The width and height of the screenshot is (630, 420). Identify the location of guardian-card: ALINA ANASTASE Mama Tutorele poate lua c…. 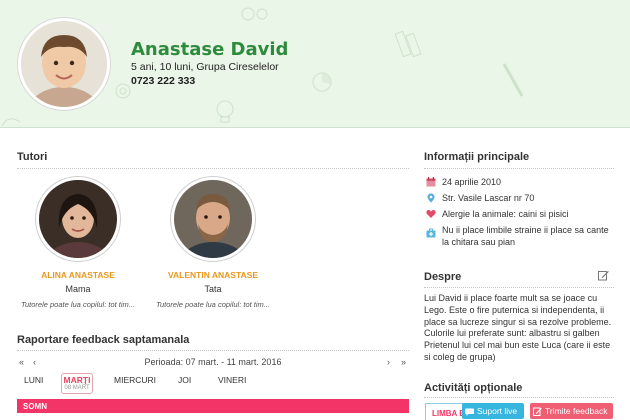
(78, 243).